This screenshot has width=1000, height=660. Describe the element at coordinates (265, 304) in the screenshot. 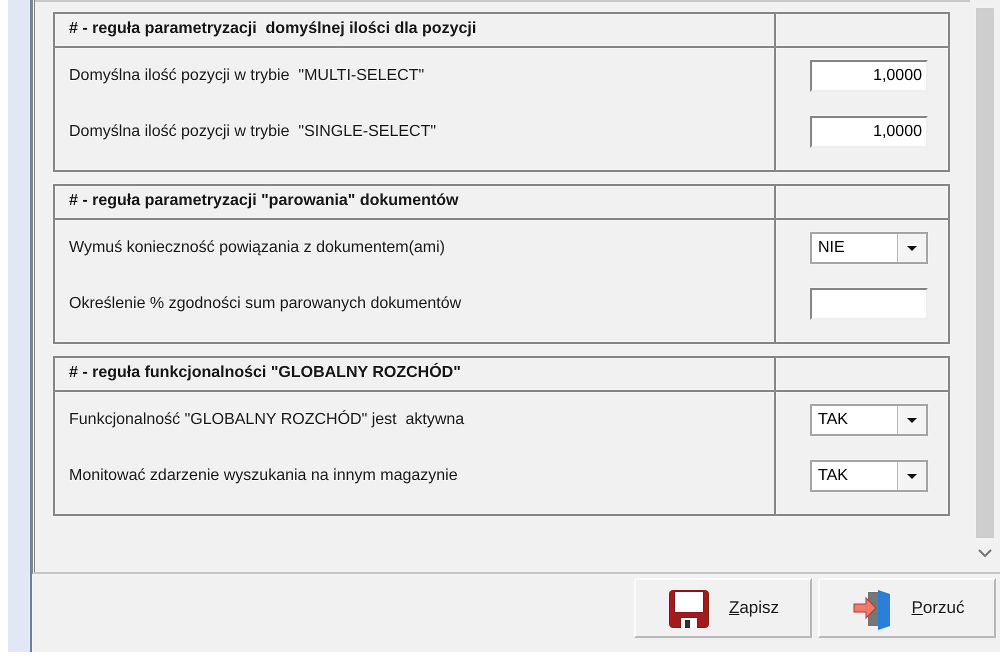

I see `setting-label: Określenie % zgodności sum parowanych dokumentów` at that location.